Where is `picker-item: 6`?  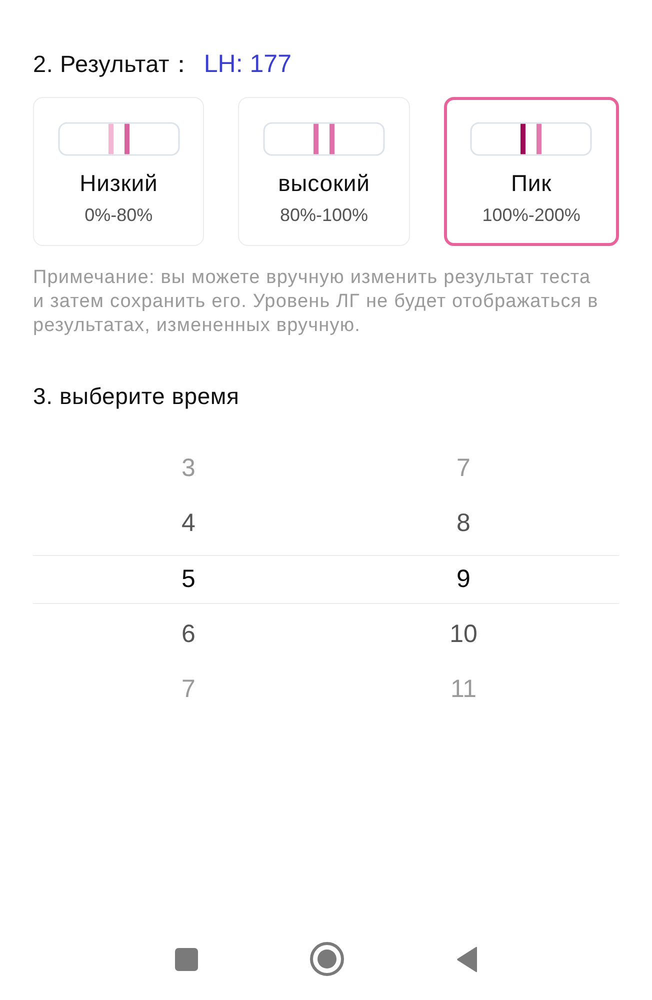
picker-item: 6 is located at coordinates (189, 634).